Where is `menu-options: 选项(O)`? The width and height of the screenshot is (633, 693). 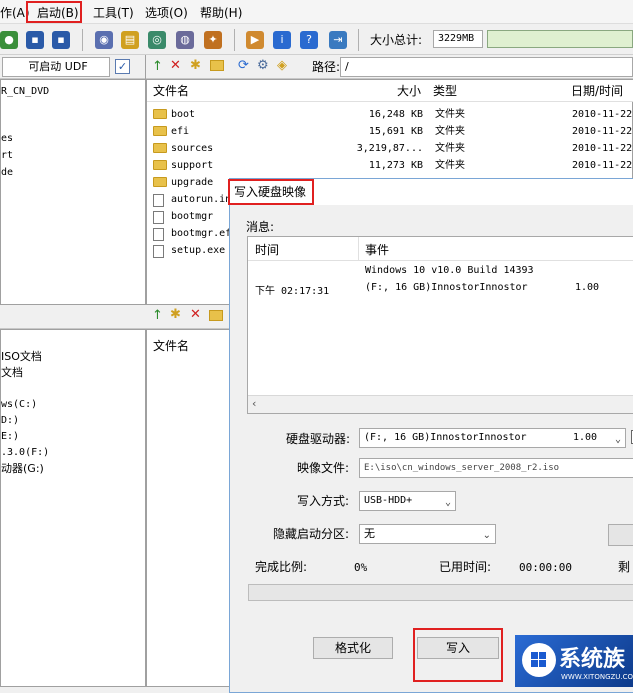 menu-options: 选项(O) is located at coordinates (166, 13).